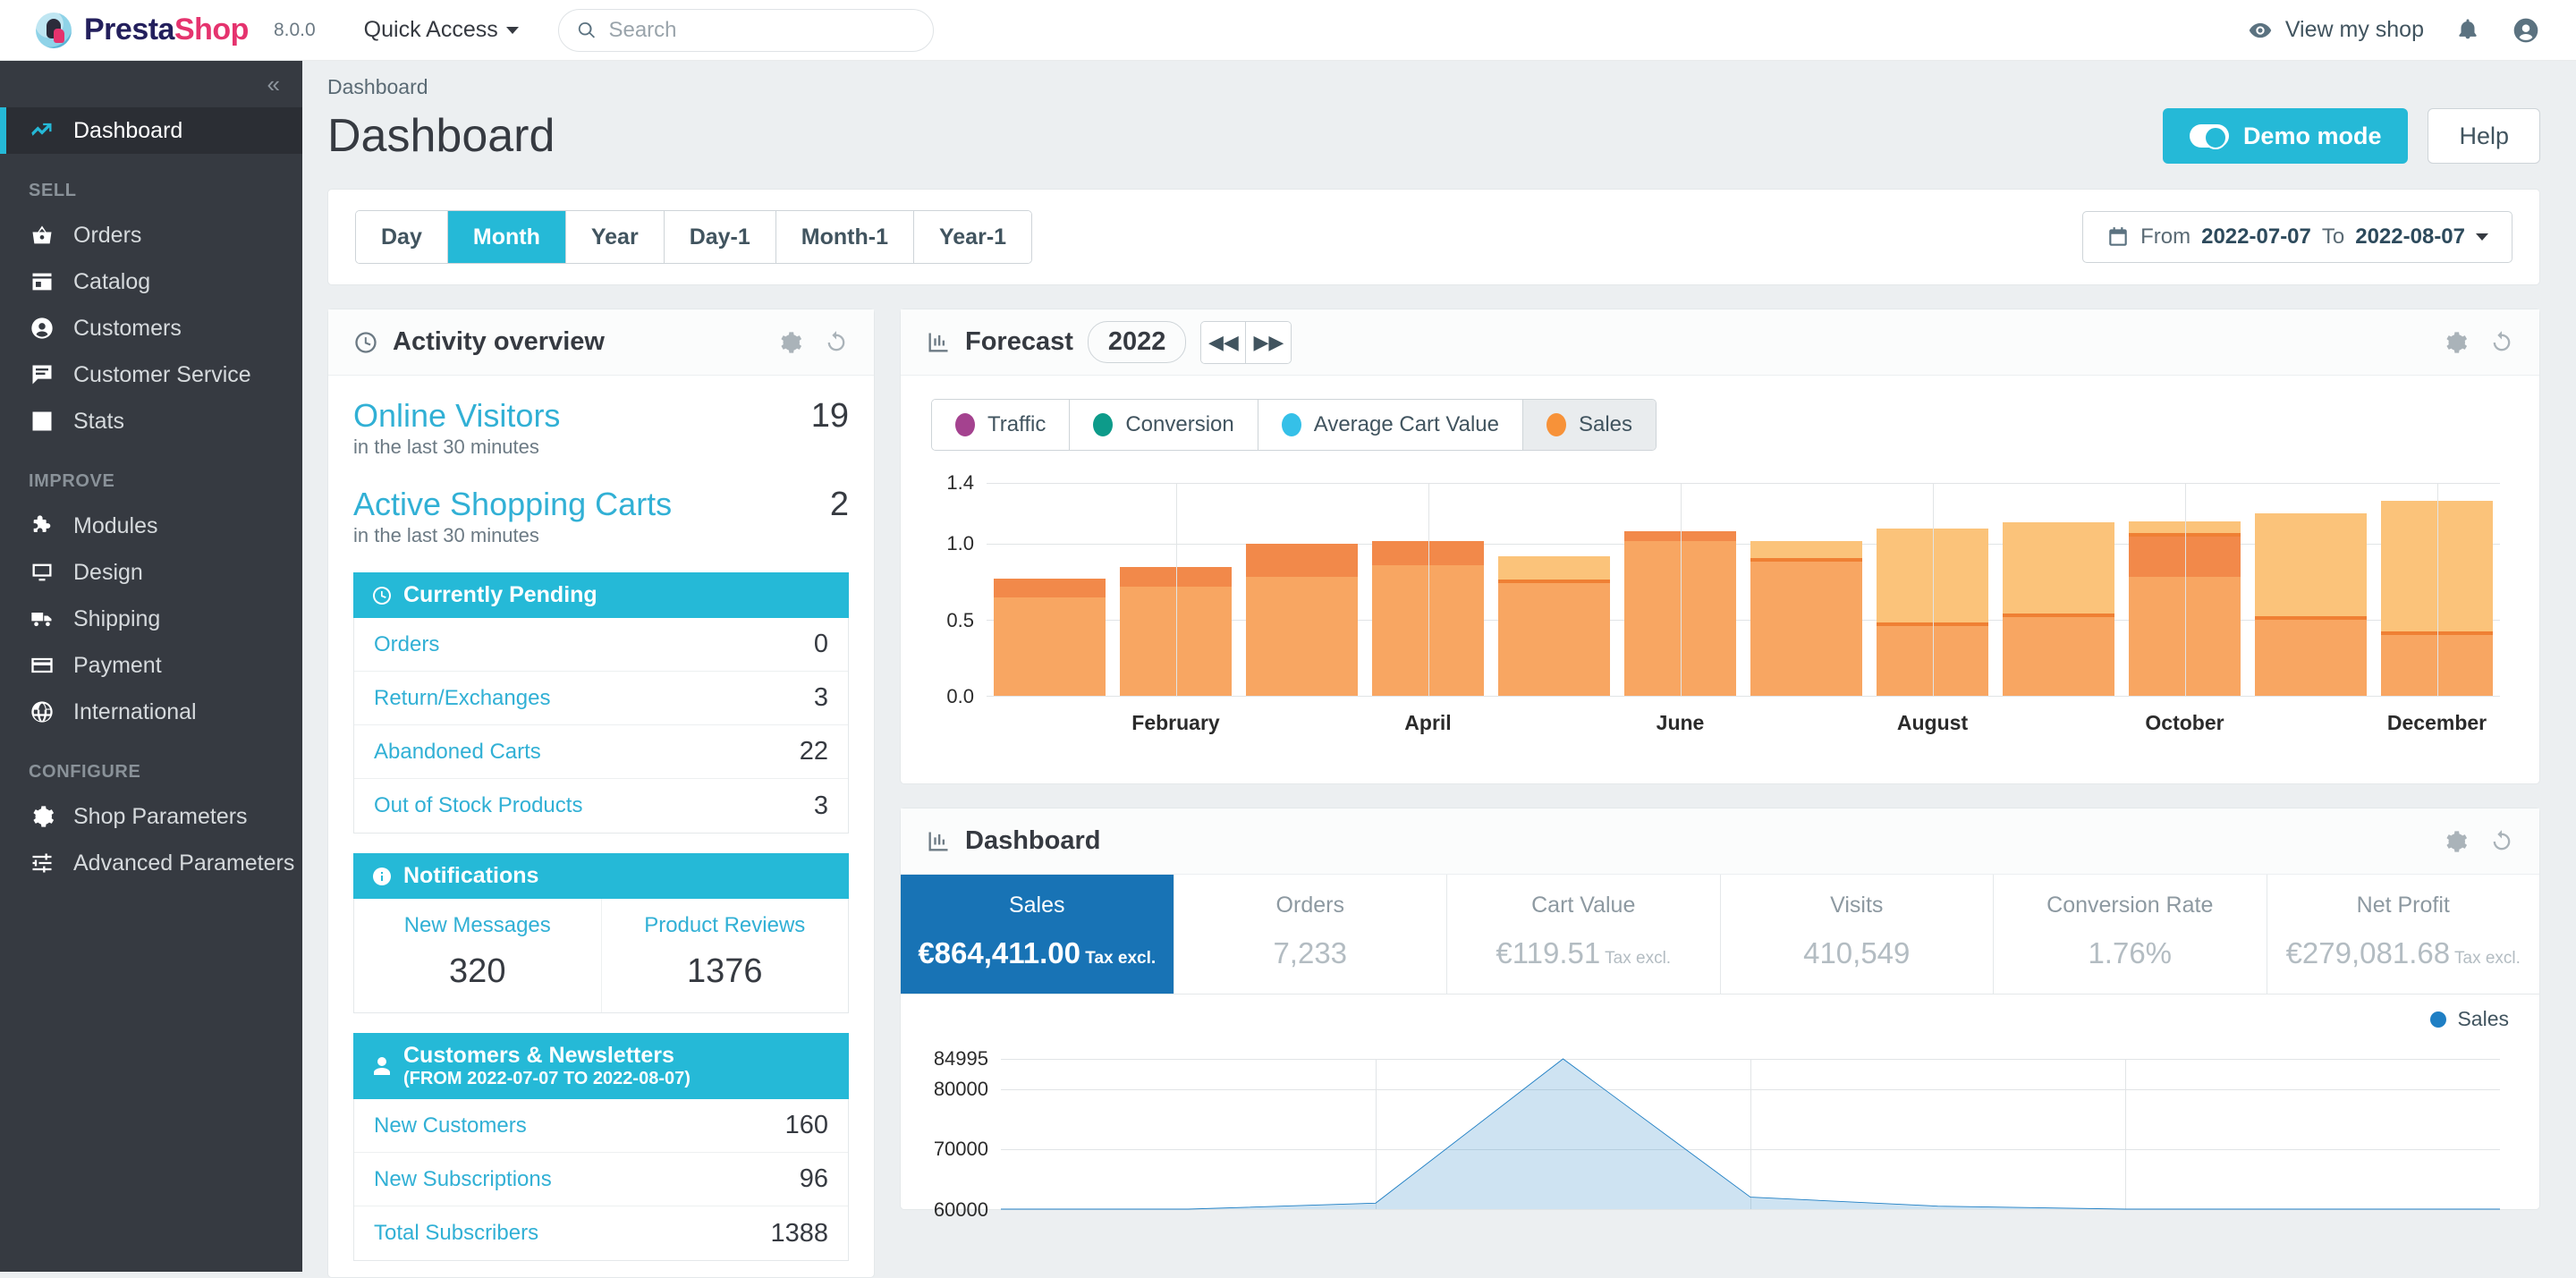 The width and height of the screenshot is (2576, 1278). Describe the element at coordinates (176, 30) in the screenshot. I see `prestashop-logo: PrestaShop 8.0.0` at that location.